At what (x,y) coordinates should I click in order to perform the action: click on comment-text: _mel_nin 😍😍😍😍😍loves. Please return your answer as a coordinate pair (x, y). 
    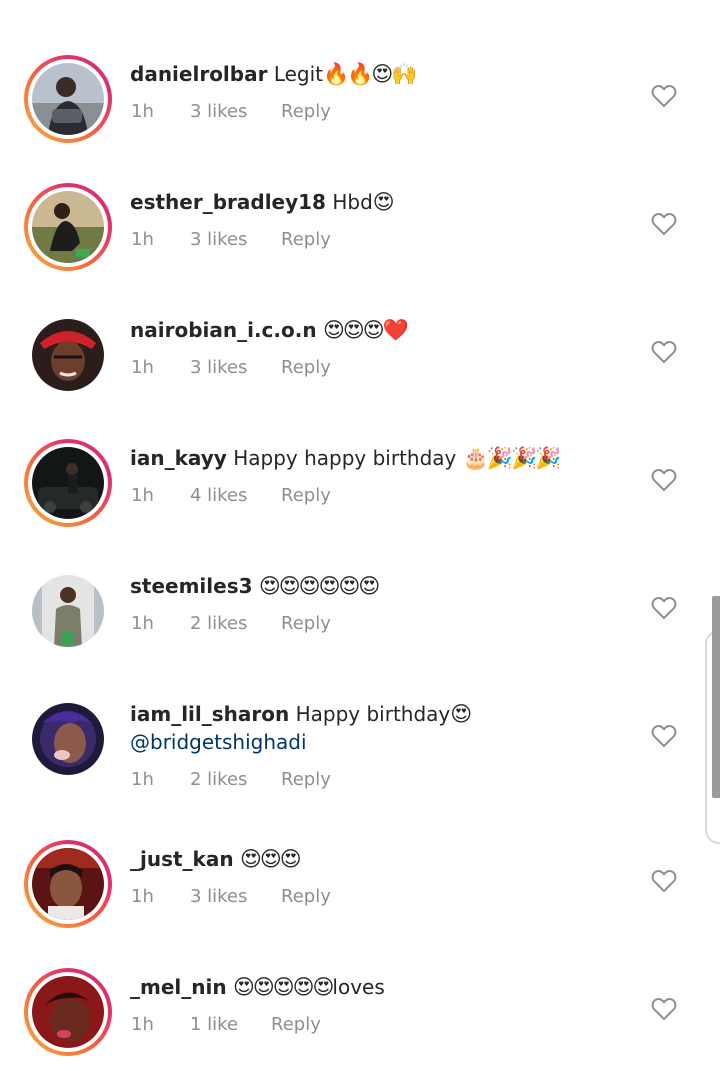
    Looking at the image, I should click on (257, 987).